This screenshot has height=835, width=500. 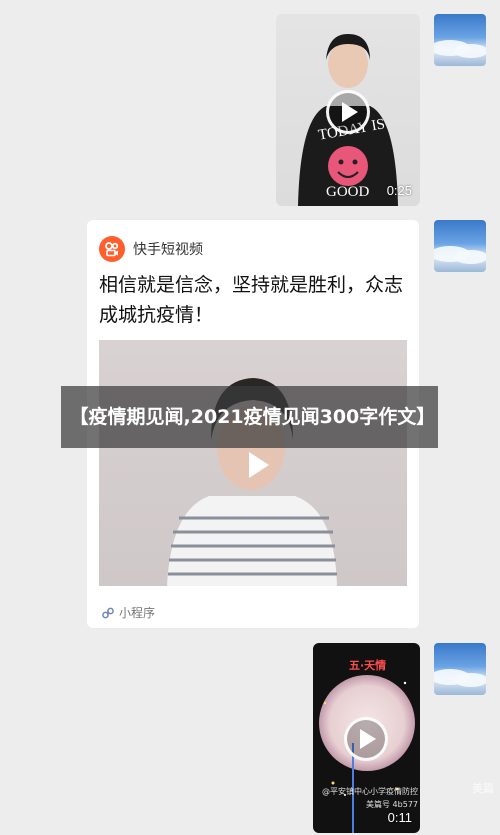 I want to click on shirt-text-bottom: GOOD, so click(x=348, y=192).